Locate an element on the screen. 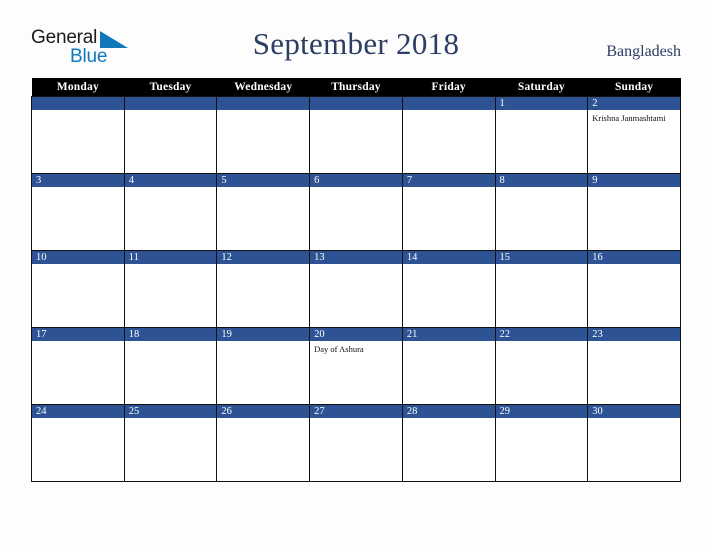  day-number: 4 is located at coordinates (170, 180).